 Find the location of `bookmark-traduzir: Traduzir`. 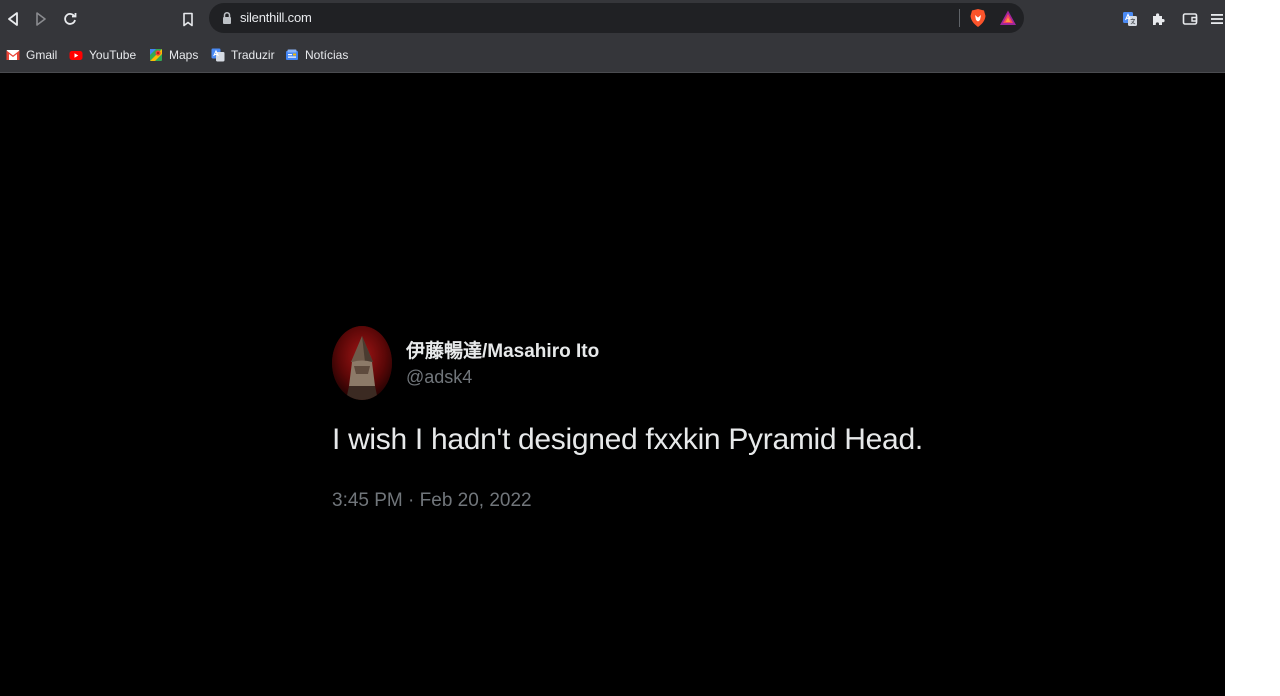

bookmark-traduzir: Traduzir is located at coordinates (243, 55).